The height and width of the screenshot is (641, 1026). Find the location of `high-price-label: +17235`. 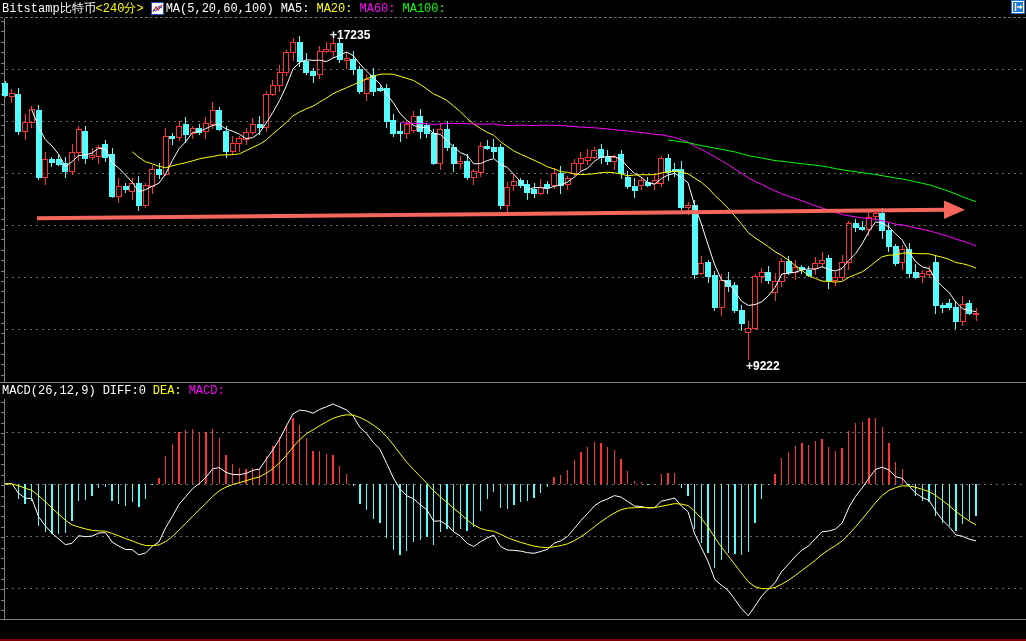

high-price-label: +17235 is located at coordinates (350, 35).